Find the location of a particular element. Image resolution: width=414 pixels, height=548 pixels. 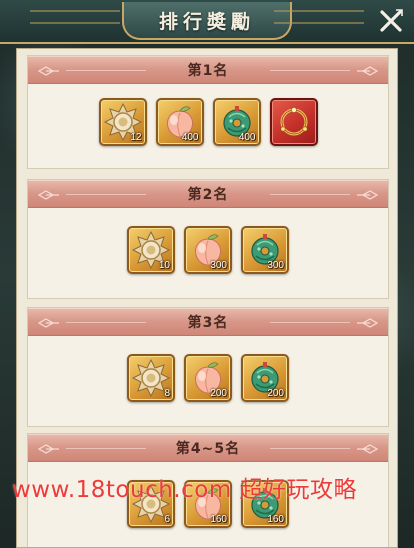

title-right-ornament is located at coordinates (319, 17).